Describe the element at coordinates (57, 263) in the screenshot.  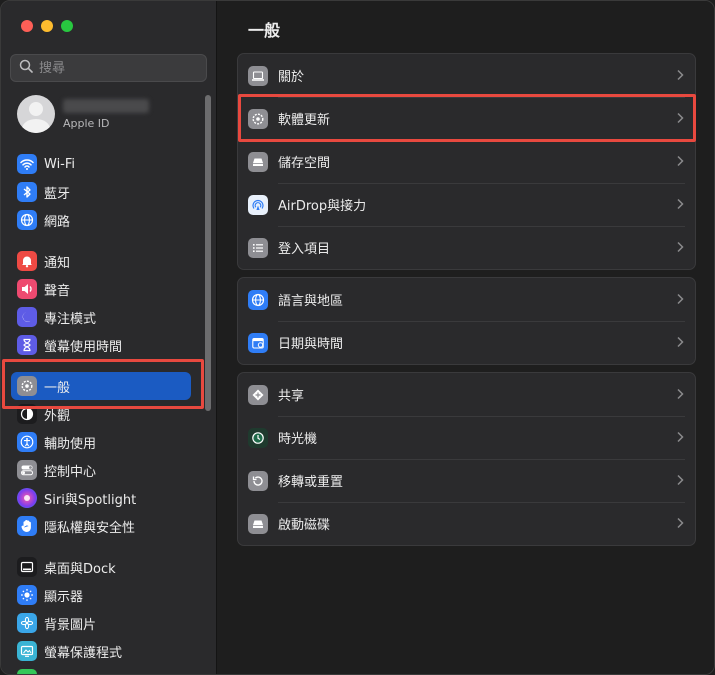
I see `sidebar-item-label: 通知` at that location.